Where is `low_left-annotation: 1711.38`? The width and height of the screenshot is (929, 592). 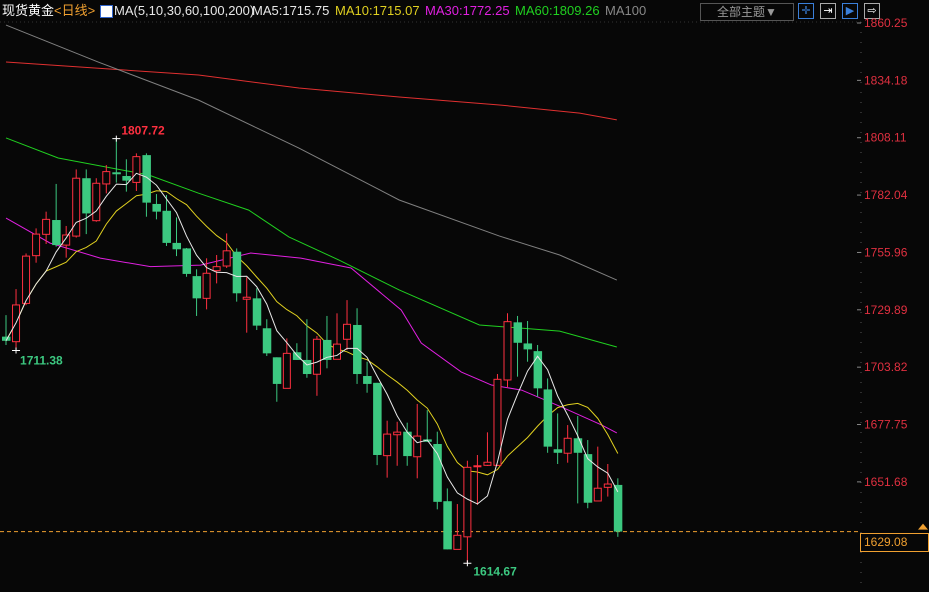 low_left-annotation: 1711.38 is located at coordinates (41, 361).